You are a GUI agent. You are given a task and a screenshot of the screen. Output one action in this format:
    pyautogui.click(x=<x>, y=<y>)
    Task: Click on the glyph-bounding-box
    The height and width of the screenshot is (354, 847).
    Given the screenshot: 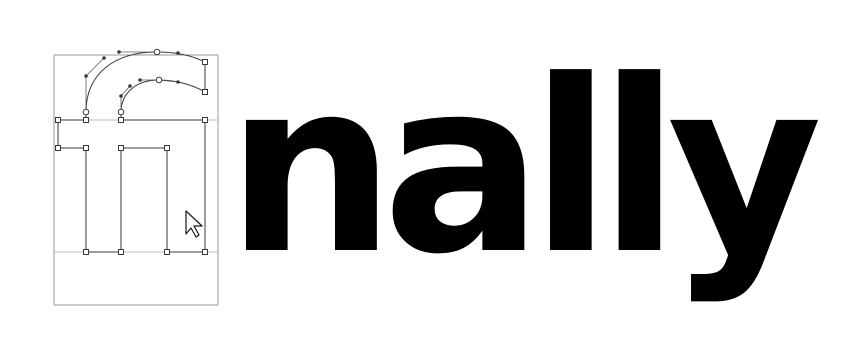 What is the action you would take?
    pyautogui.click(x=136, y=180)
    